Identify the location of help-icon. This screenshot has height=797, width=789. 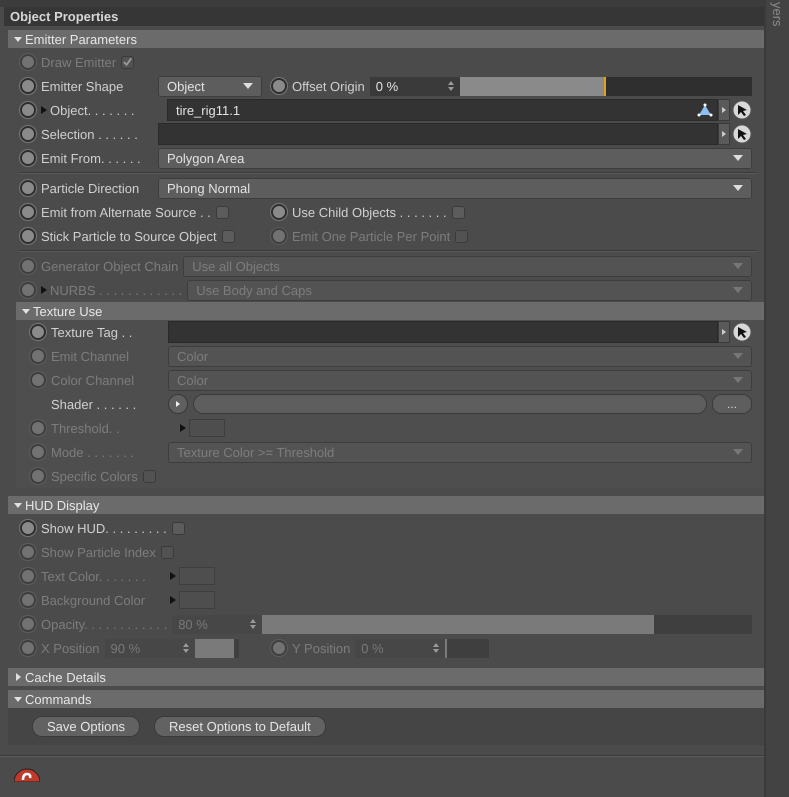
(27, 775).